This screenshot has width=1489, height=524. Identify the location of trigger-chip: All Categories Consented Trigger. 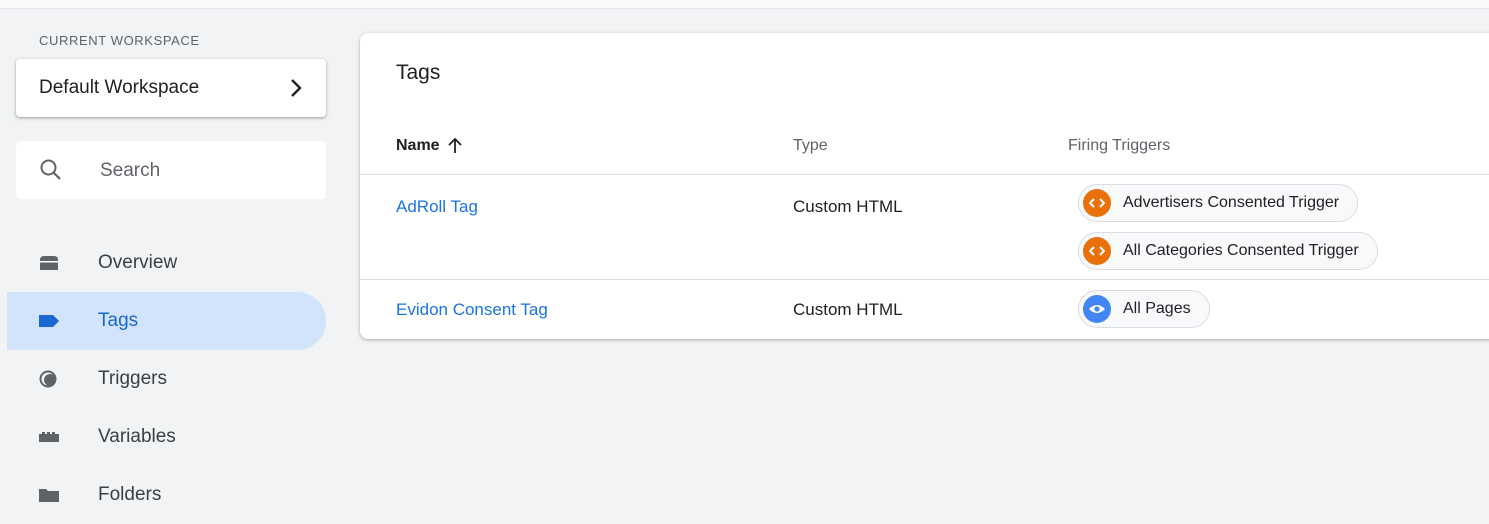
(1228, 251).